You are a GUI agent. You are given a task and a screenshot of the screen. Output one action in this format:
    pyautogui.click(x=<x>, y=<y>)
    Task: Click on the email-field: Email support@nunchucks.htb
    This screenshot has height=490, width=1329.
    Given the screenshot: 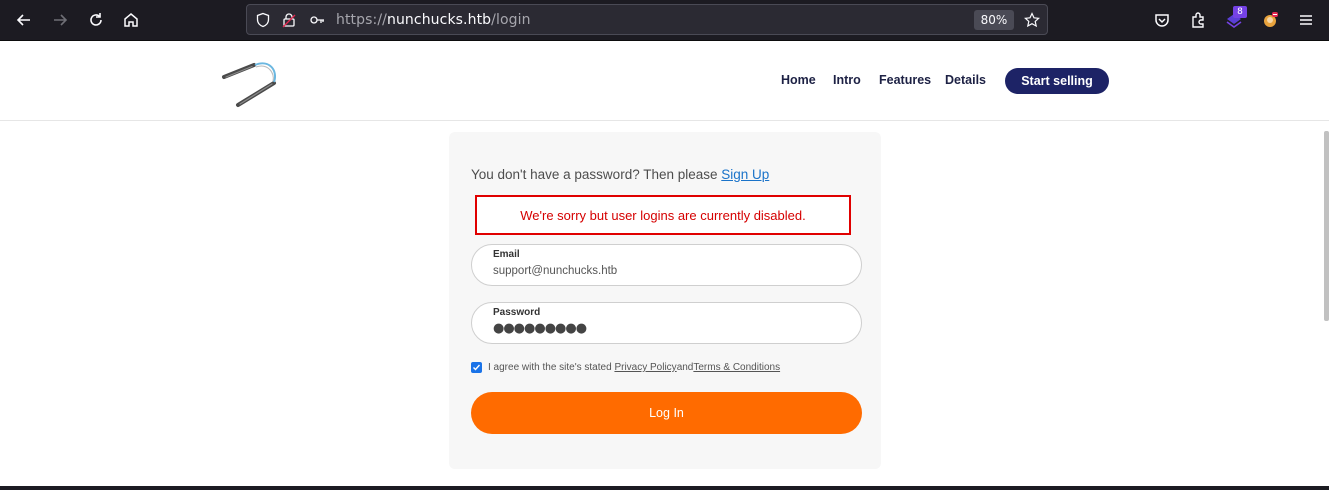 What is the action you would take?
    pyautogui.click(x=666, y=265)
    